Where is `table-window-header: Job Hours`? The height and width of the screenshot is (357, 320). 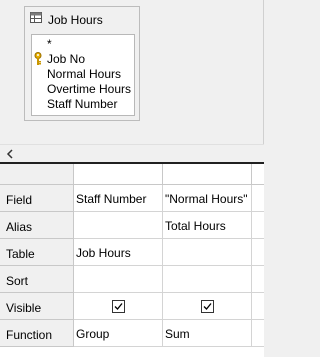
table-window-header: Job Hours is located at coordinates (82, 19).